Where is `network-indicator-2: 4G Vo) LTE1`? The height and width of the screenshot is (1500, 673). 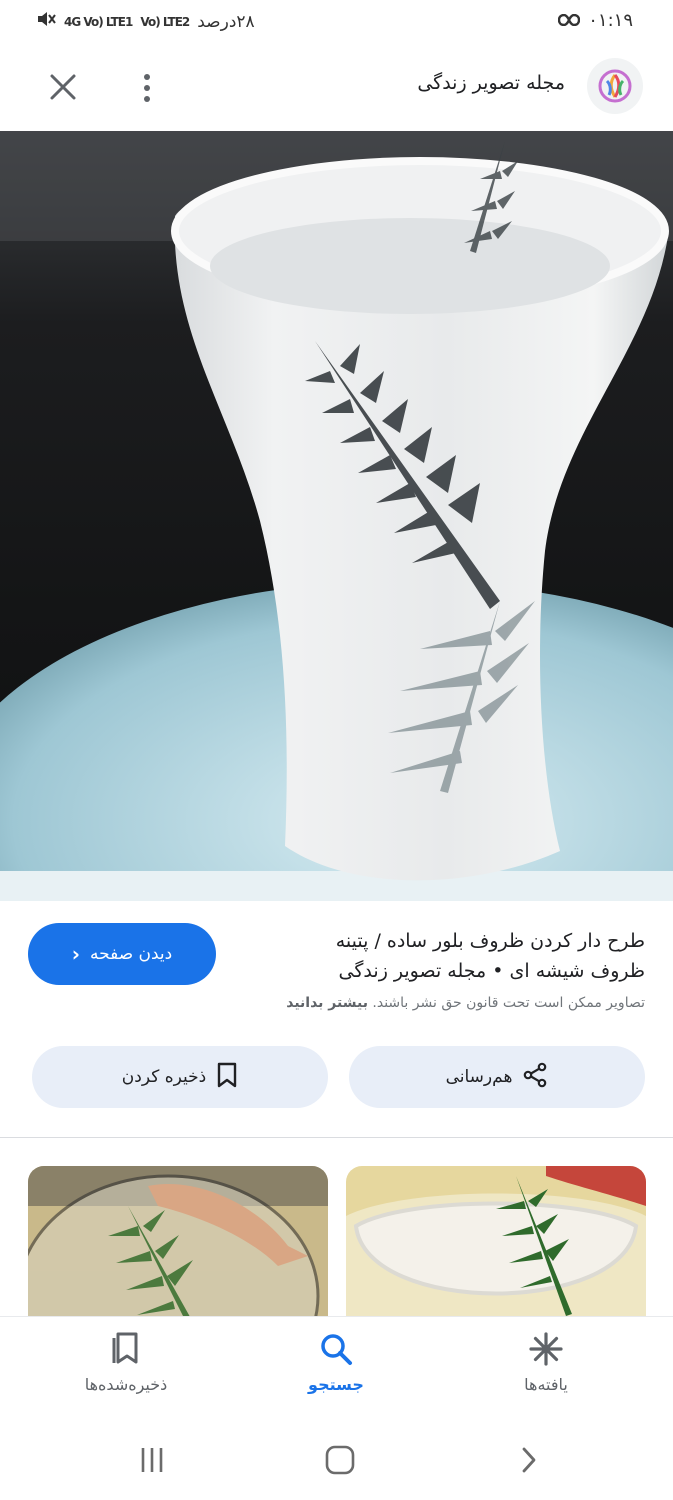 network-indicator-2: 4G Vo) LTE1 is located at coordinates (98, 21).